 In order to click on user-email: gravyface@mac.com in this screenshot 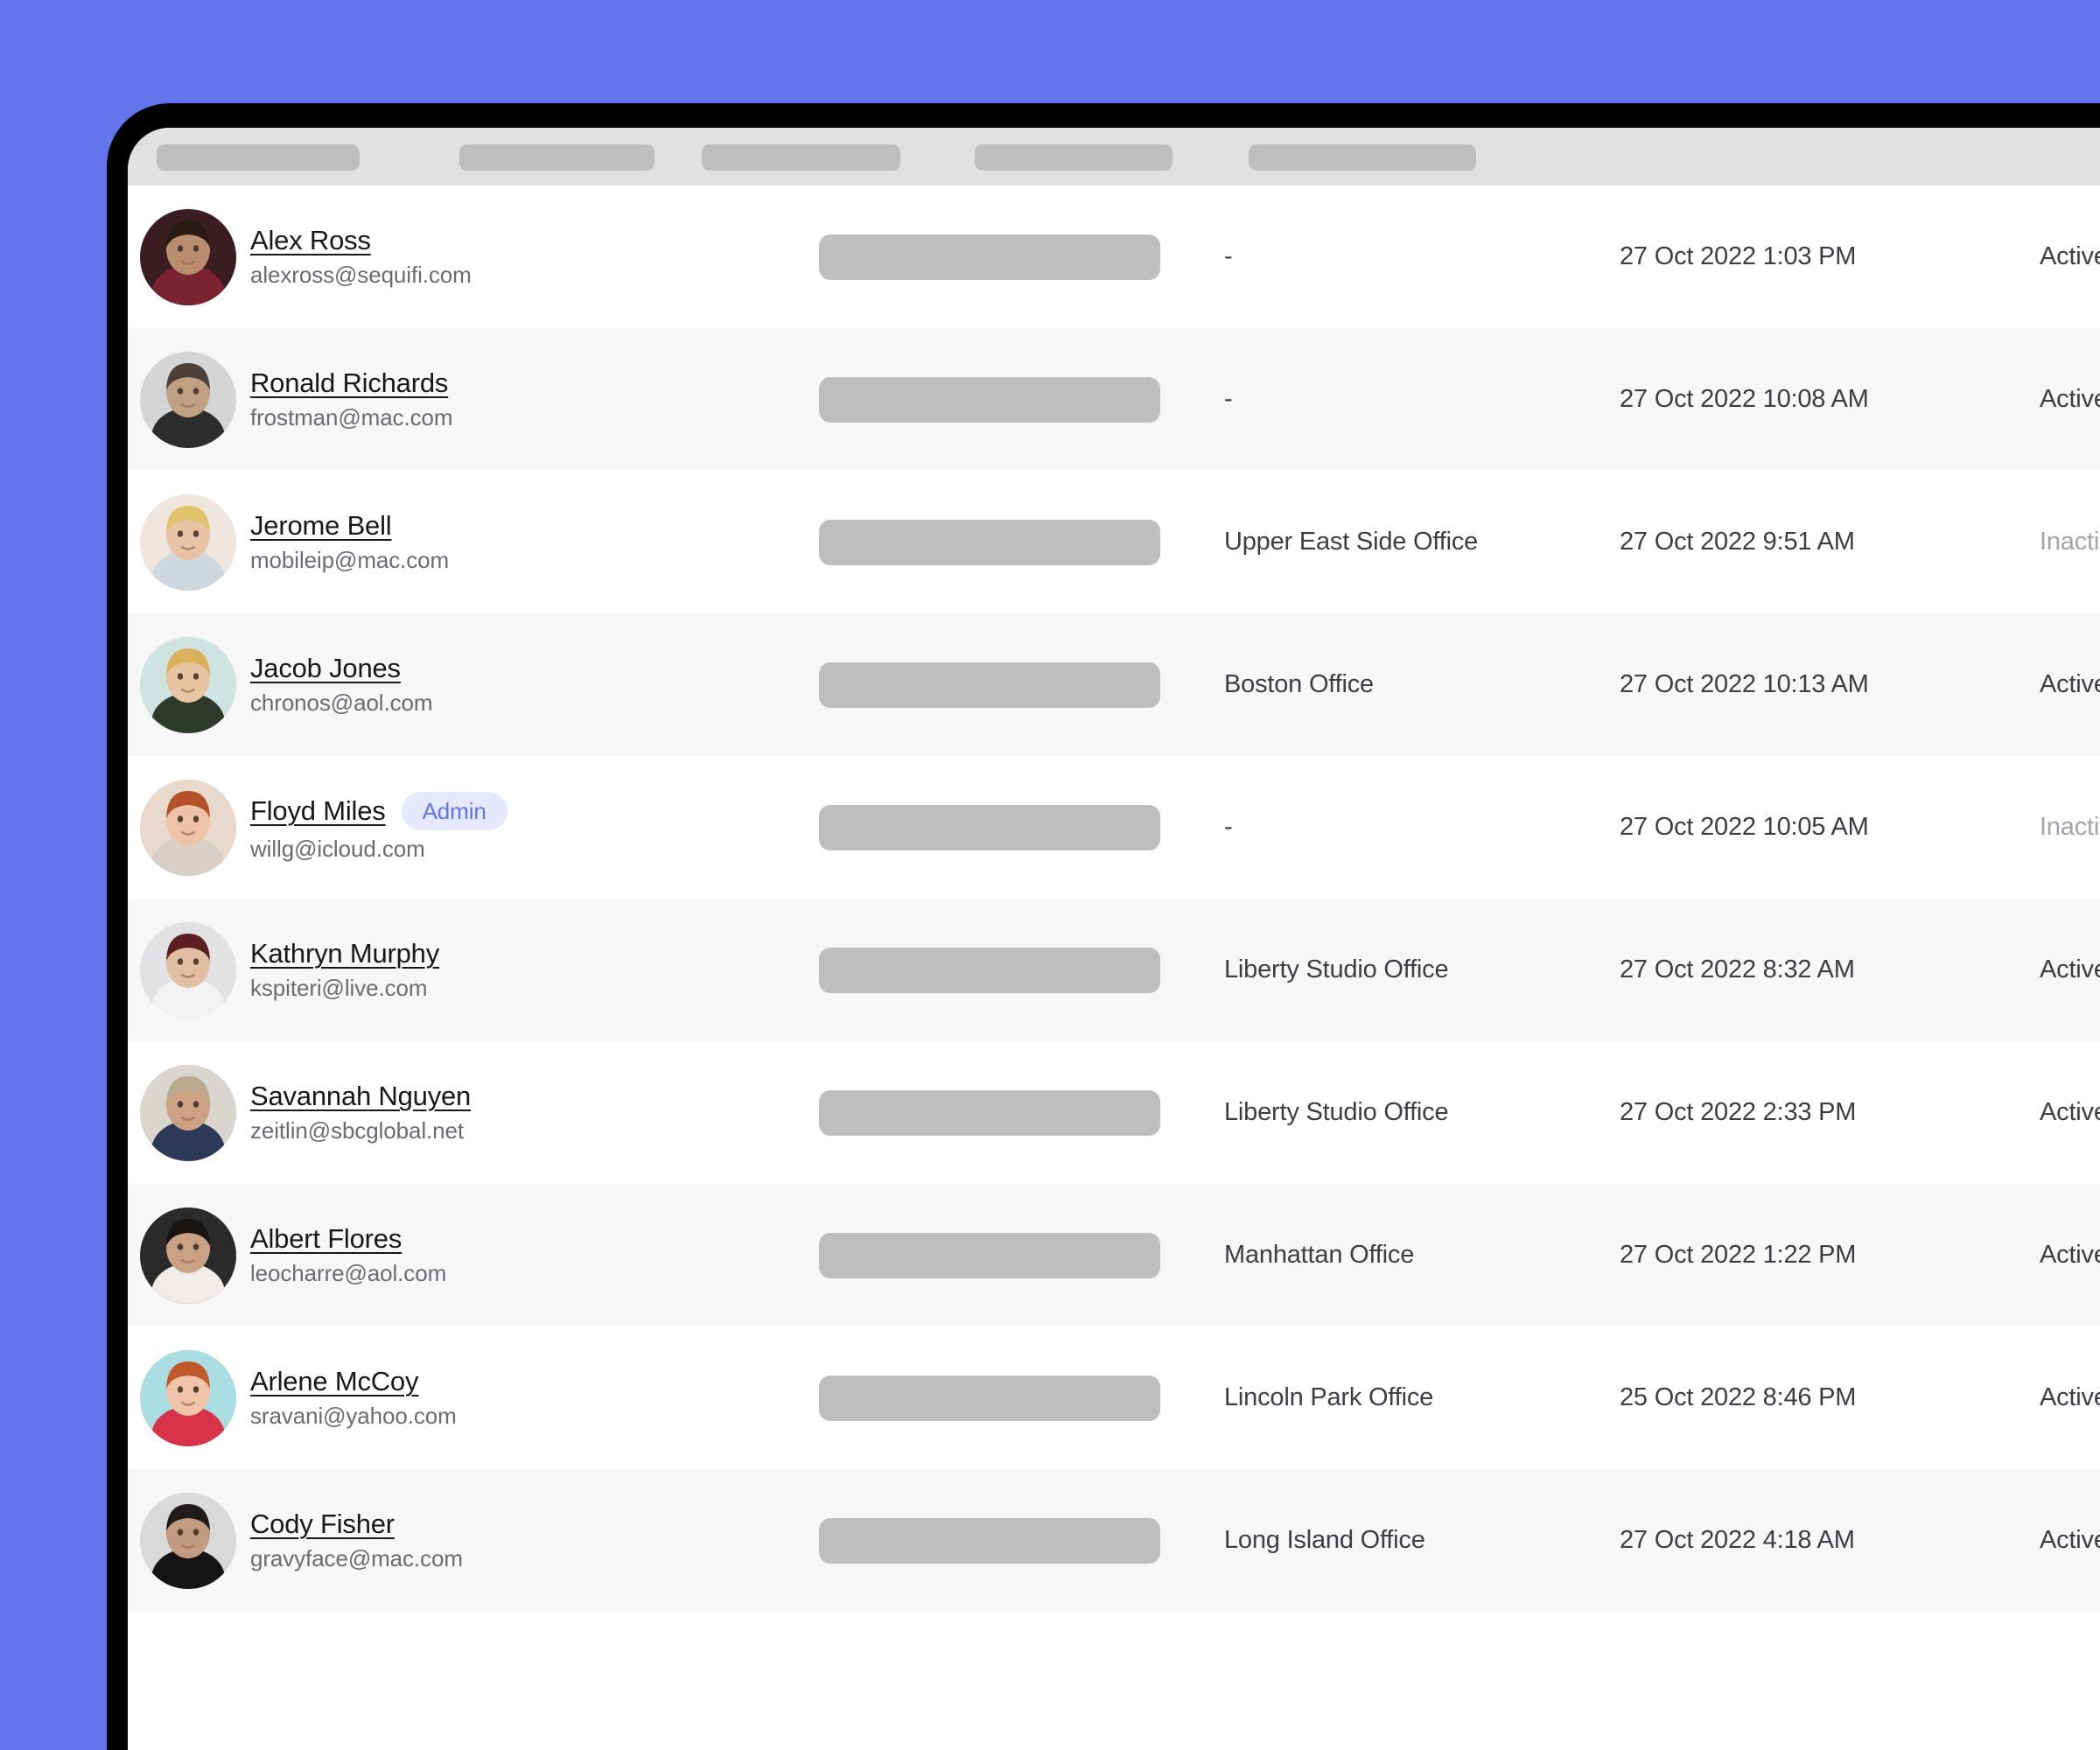, I will do `click(356, 1558)`.